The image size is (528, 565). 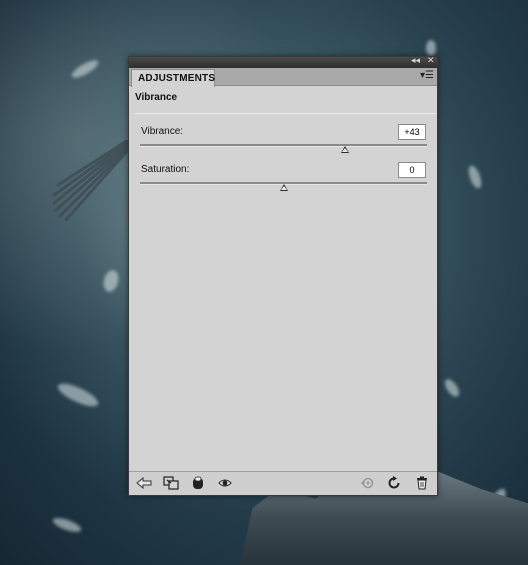 What do you see at coordinates (431, 48) in the screenshot?
I see `feather` at bounding box center [431, 48].